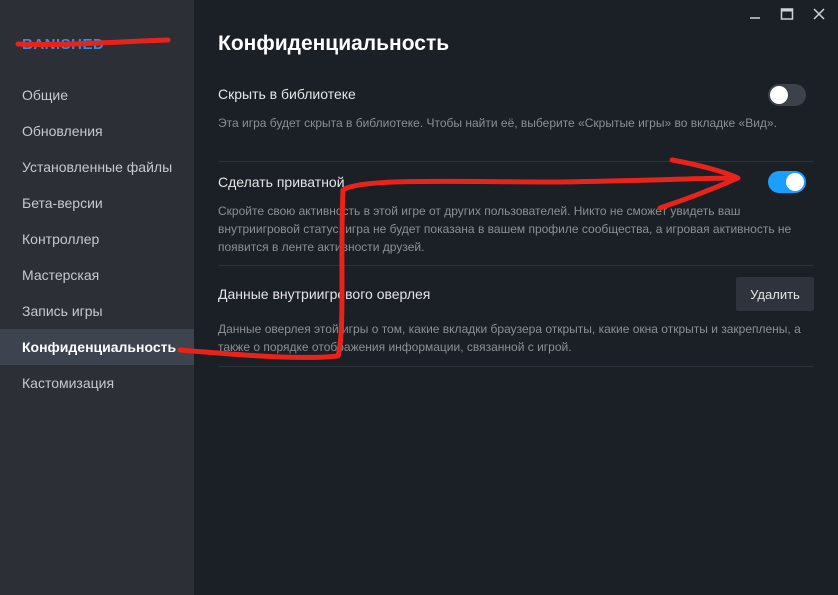  What do you see at coordinates (97, 203) in the screenshot?
I see `sidebar-item-betas: Бета-версии` at bounding box center [97, 203].